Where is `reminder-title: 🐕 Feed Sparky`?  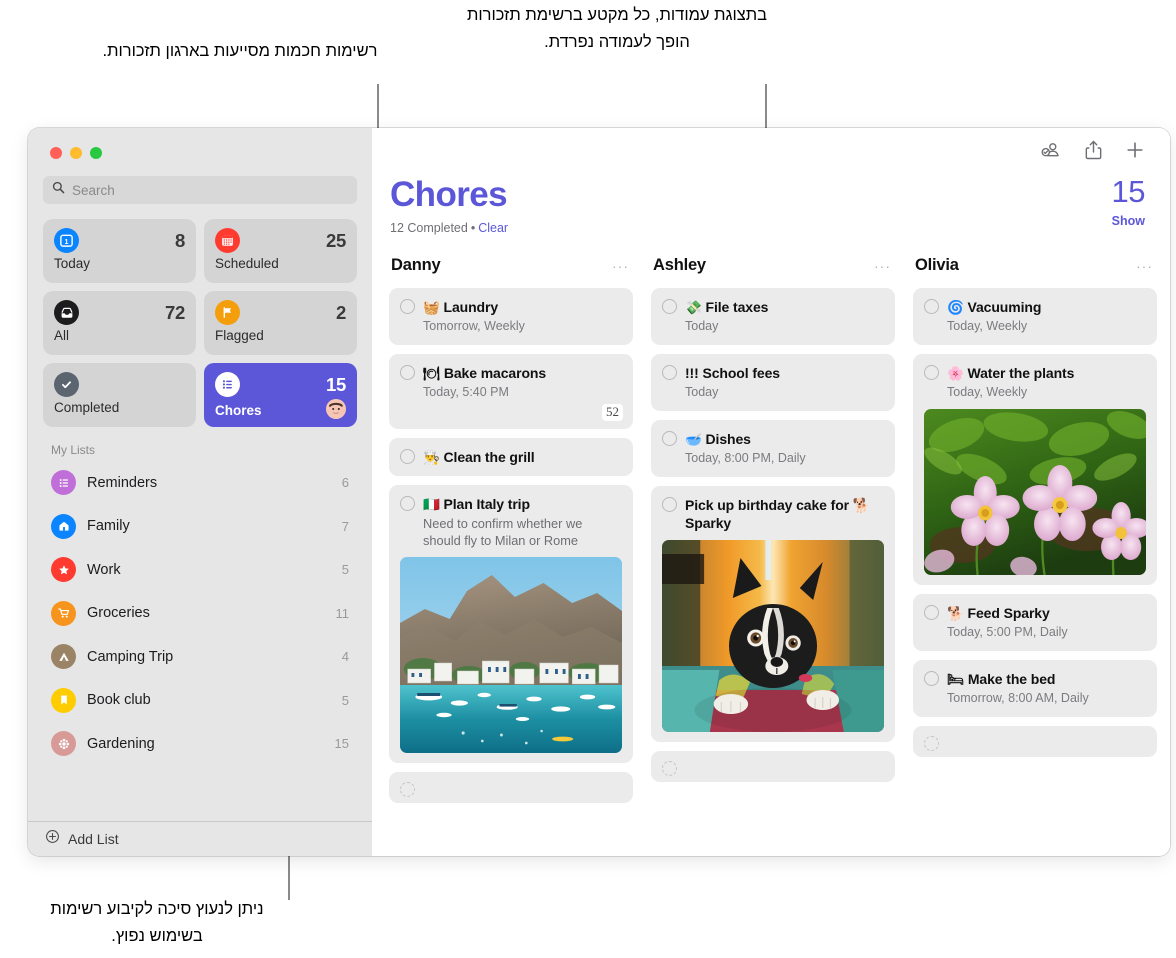 reminder-title: 🐕 Feed Sparky is located at coordinates (1046, 613).